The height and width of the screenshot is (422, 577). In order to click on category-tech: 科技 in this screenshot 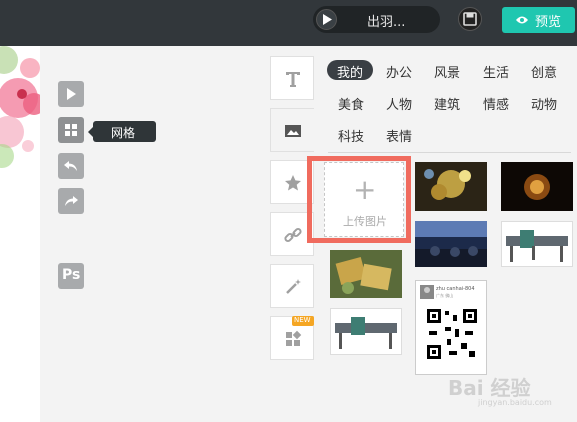, I will do `click(354, 134)`.